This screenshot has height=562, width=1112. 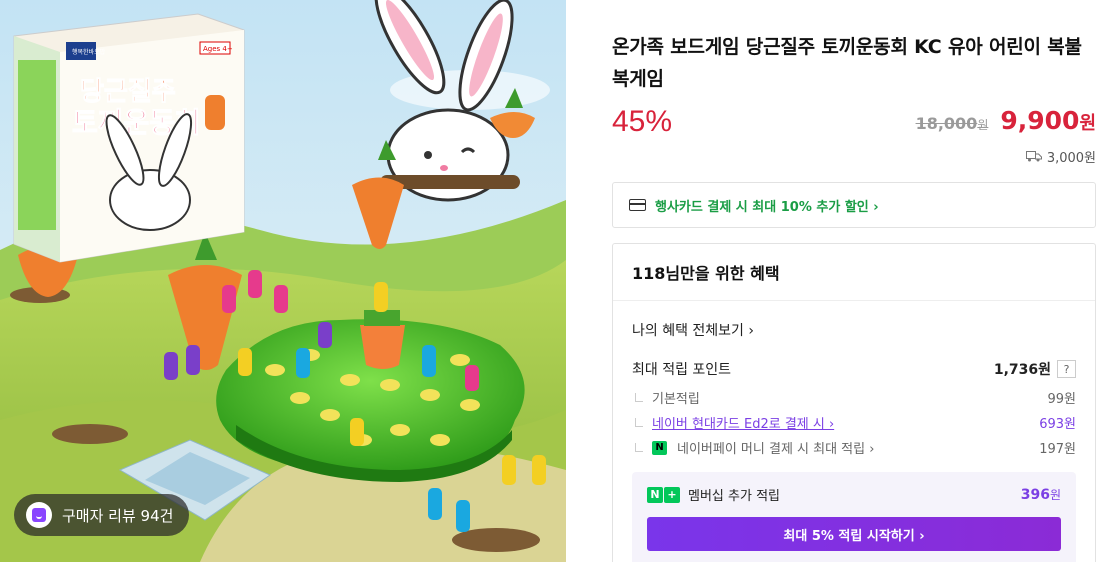 What do you see at coordinates (775, 447) in the screenshot?
I see `npay-money-link: 네이버페이 머니 결제 시 최대 적립 ›` at bounding box center [775, 447].